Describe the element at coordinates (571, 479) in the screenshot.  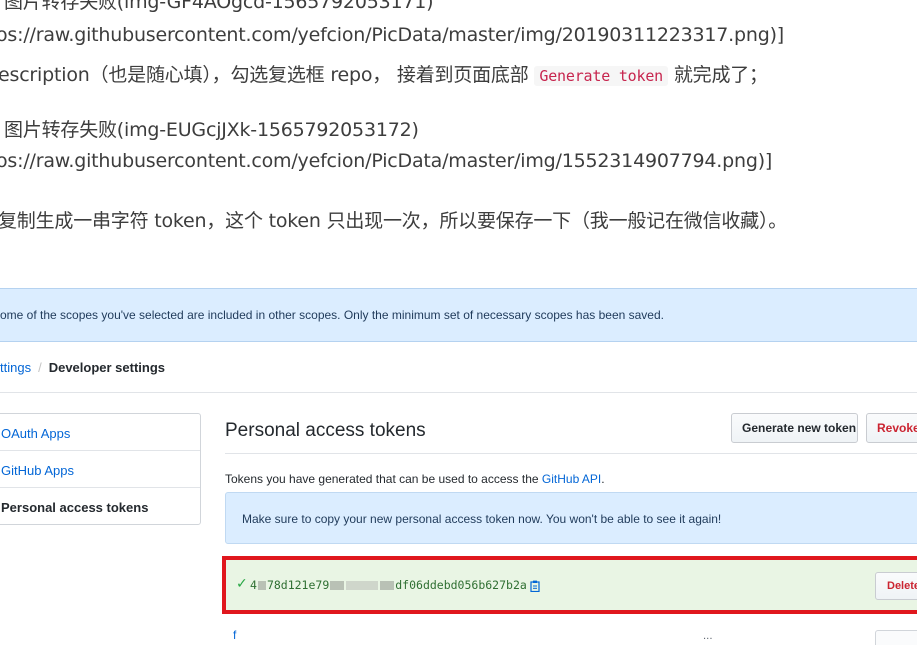
I see `github-api-link: GitHub API` at that location.